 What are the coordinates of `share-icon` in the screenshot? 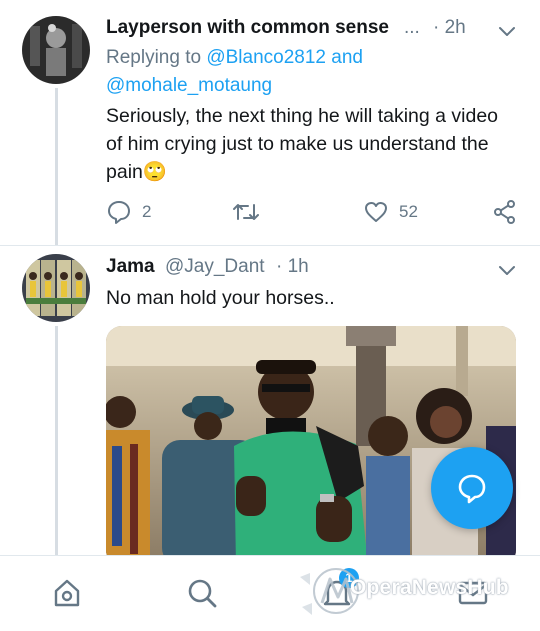 It's located at (504, 212).